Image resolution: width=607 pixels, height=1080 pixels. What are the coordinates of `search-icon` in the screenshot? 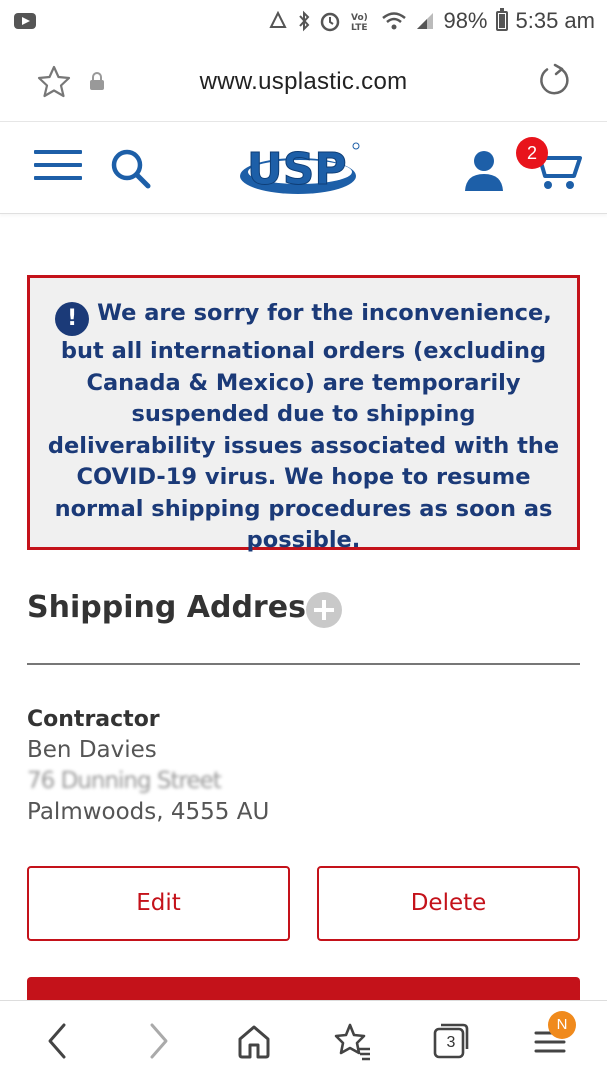 It's located at (131, 169).